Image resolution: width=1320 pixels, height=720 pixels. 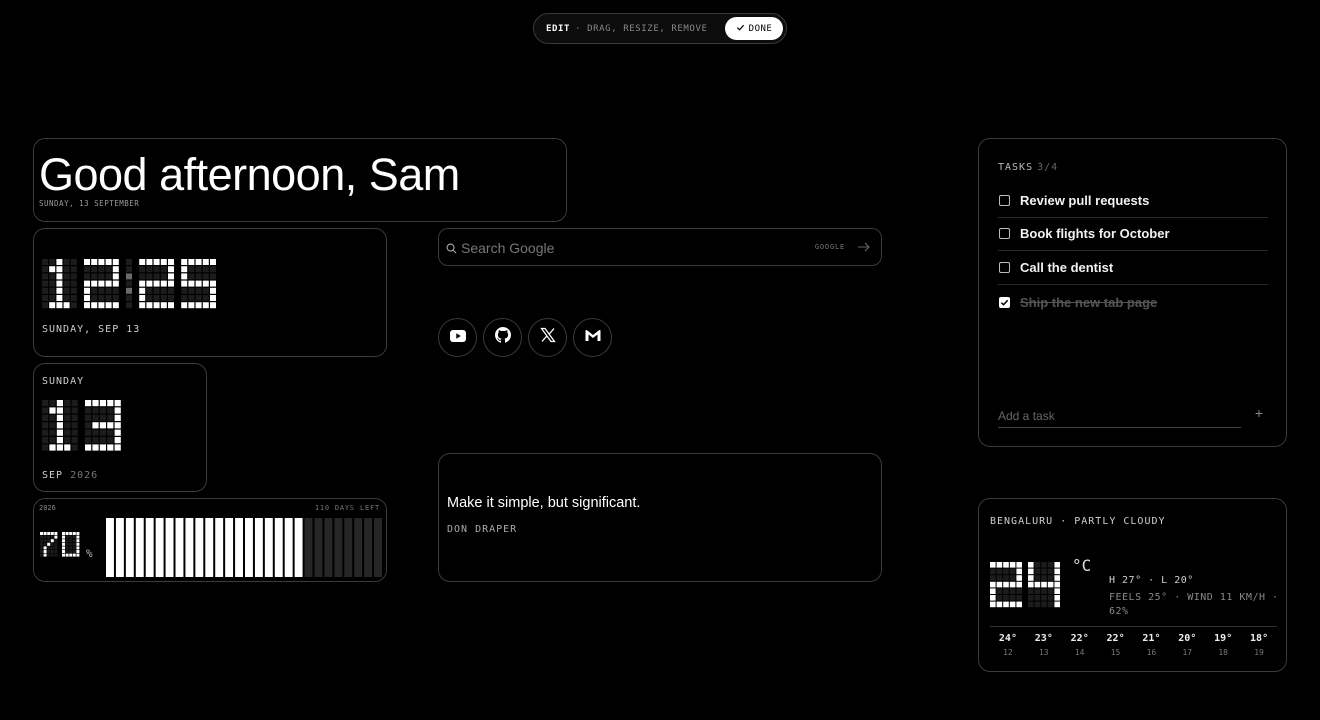 What do you see at coordinates (592, 337) in the screenshot?
I see `shortcut-gmail` at bounding box center [592, 337].